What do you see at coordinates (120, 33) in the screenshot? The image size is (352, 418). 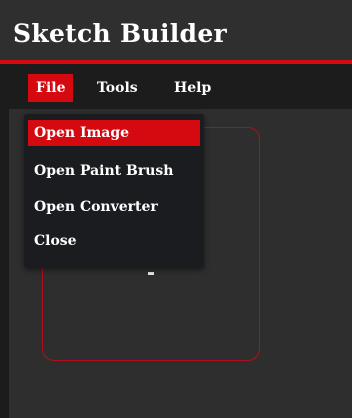 I see `app-title: Sketch Builder` at bounding box center [120, 33].